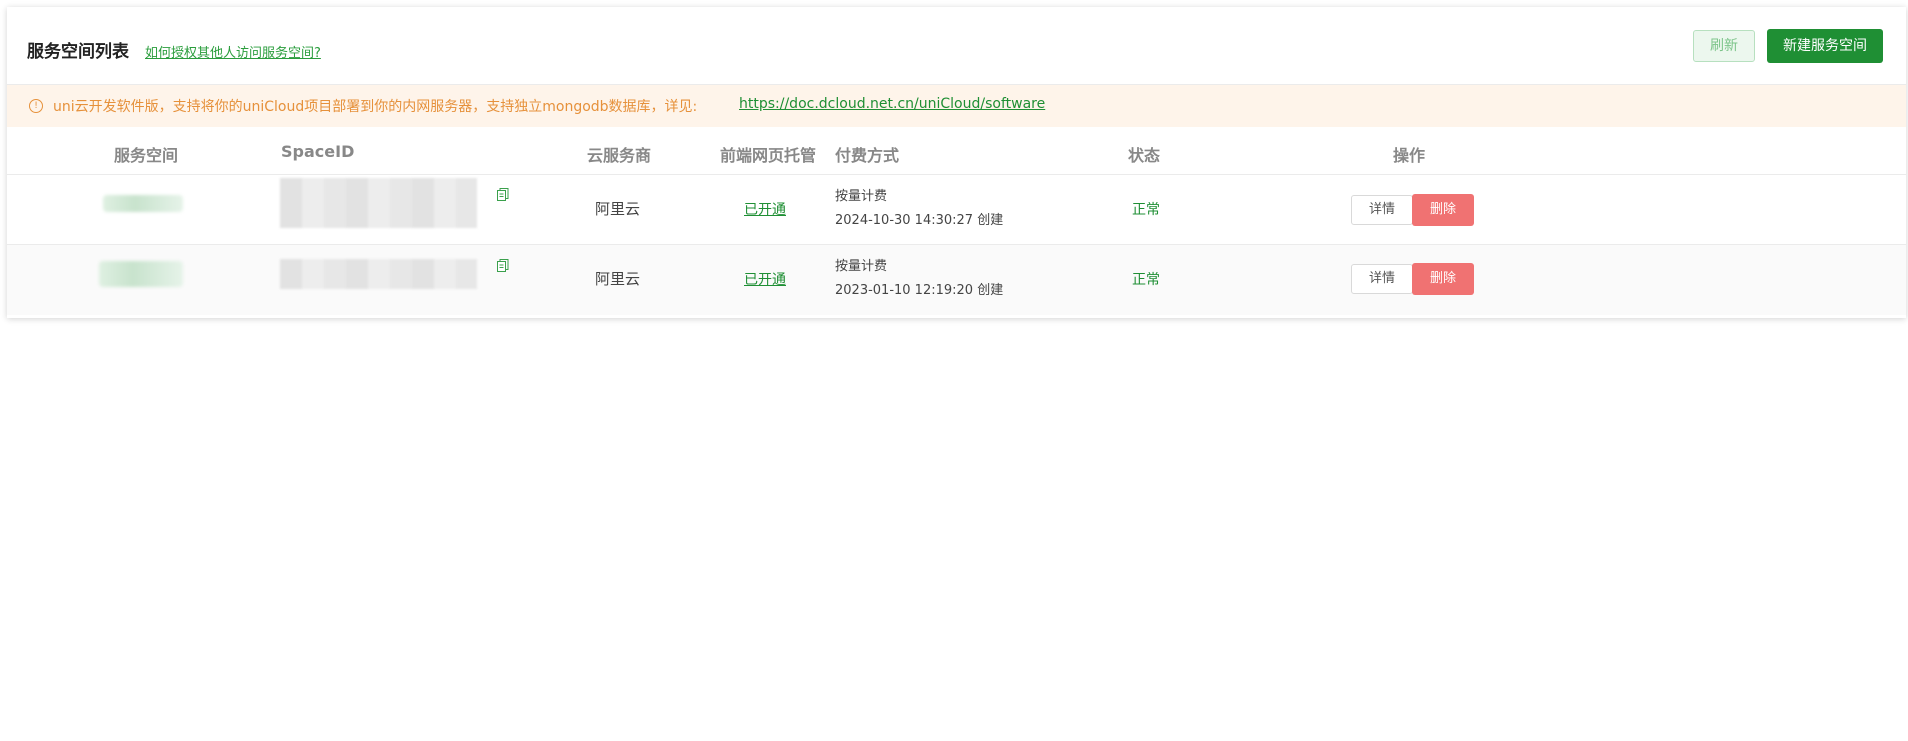  Describe the element at coordinates (867, 155) in the screenshot. I see `col-header-billing: 付费方式` at that location.